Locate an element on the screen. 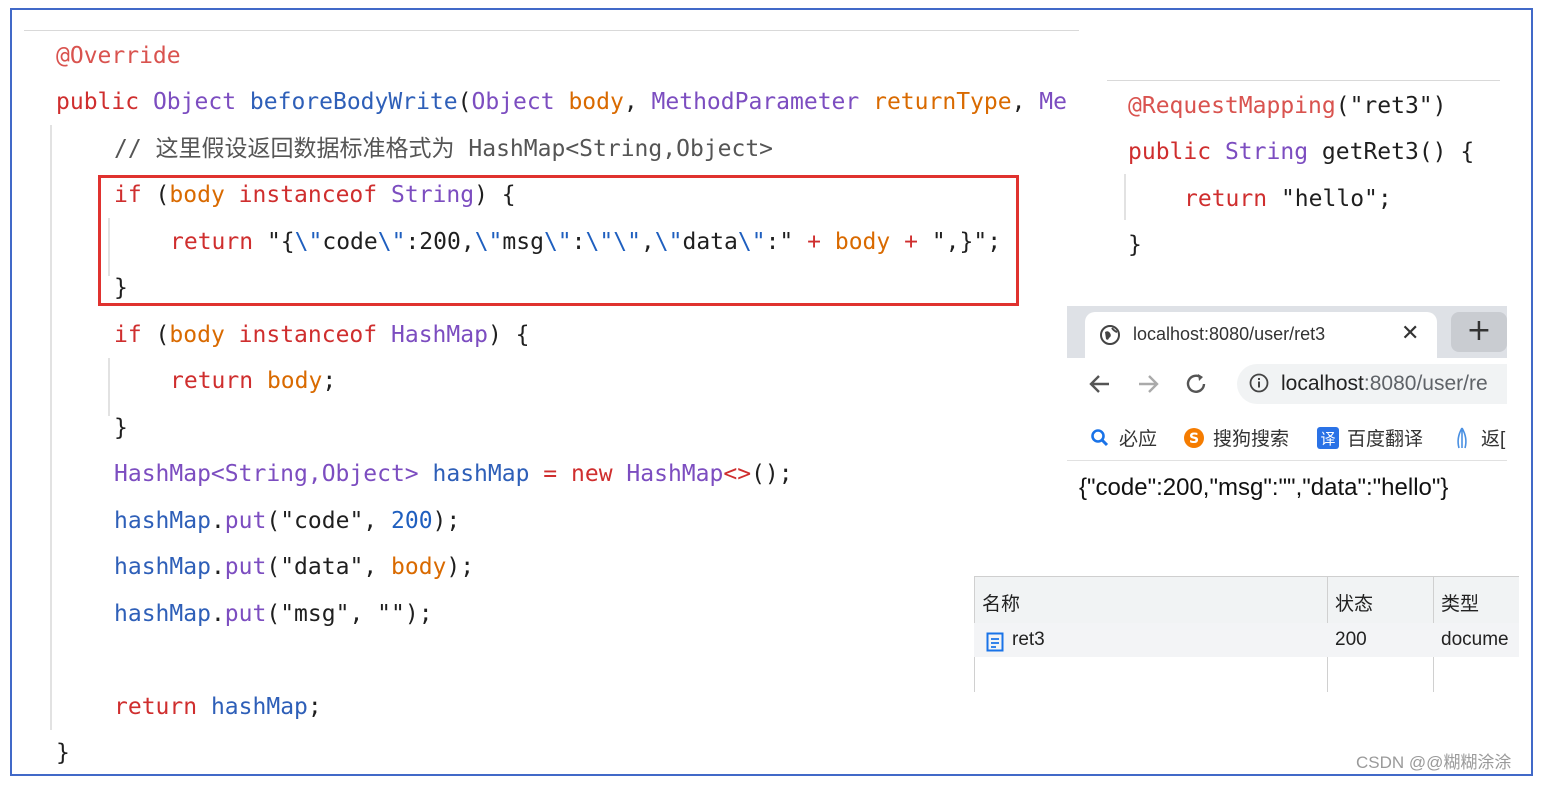 The width and height of the screenshot is (1545, 787). info-icon is located at coordinates (1259, 383).